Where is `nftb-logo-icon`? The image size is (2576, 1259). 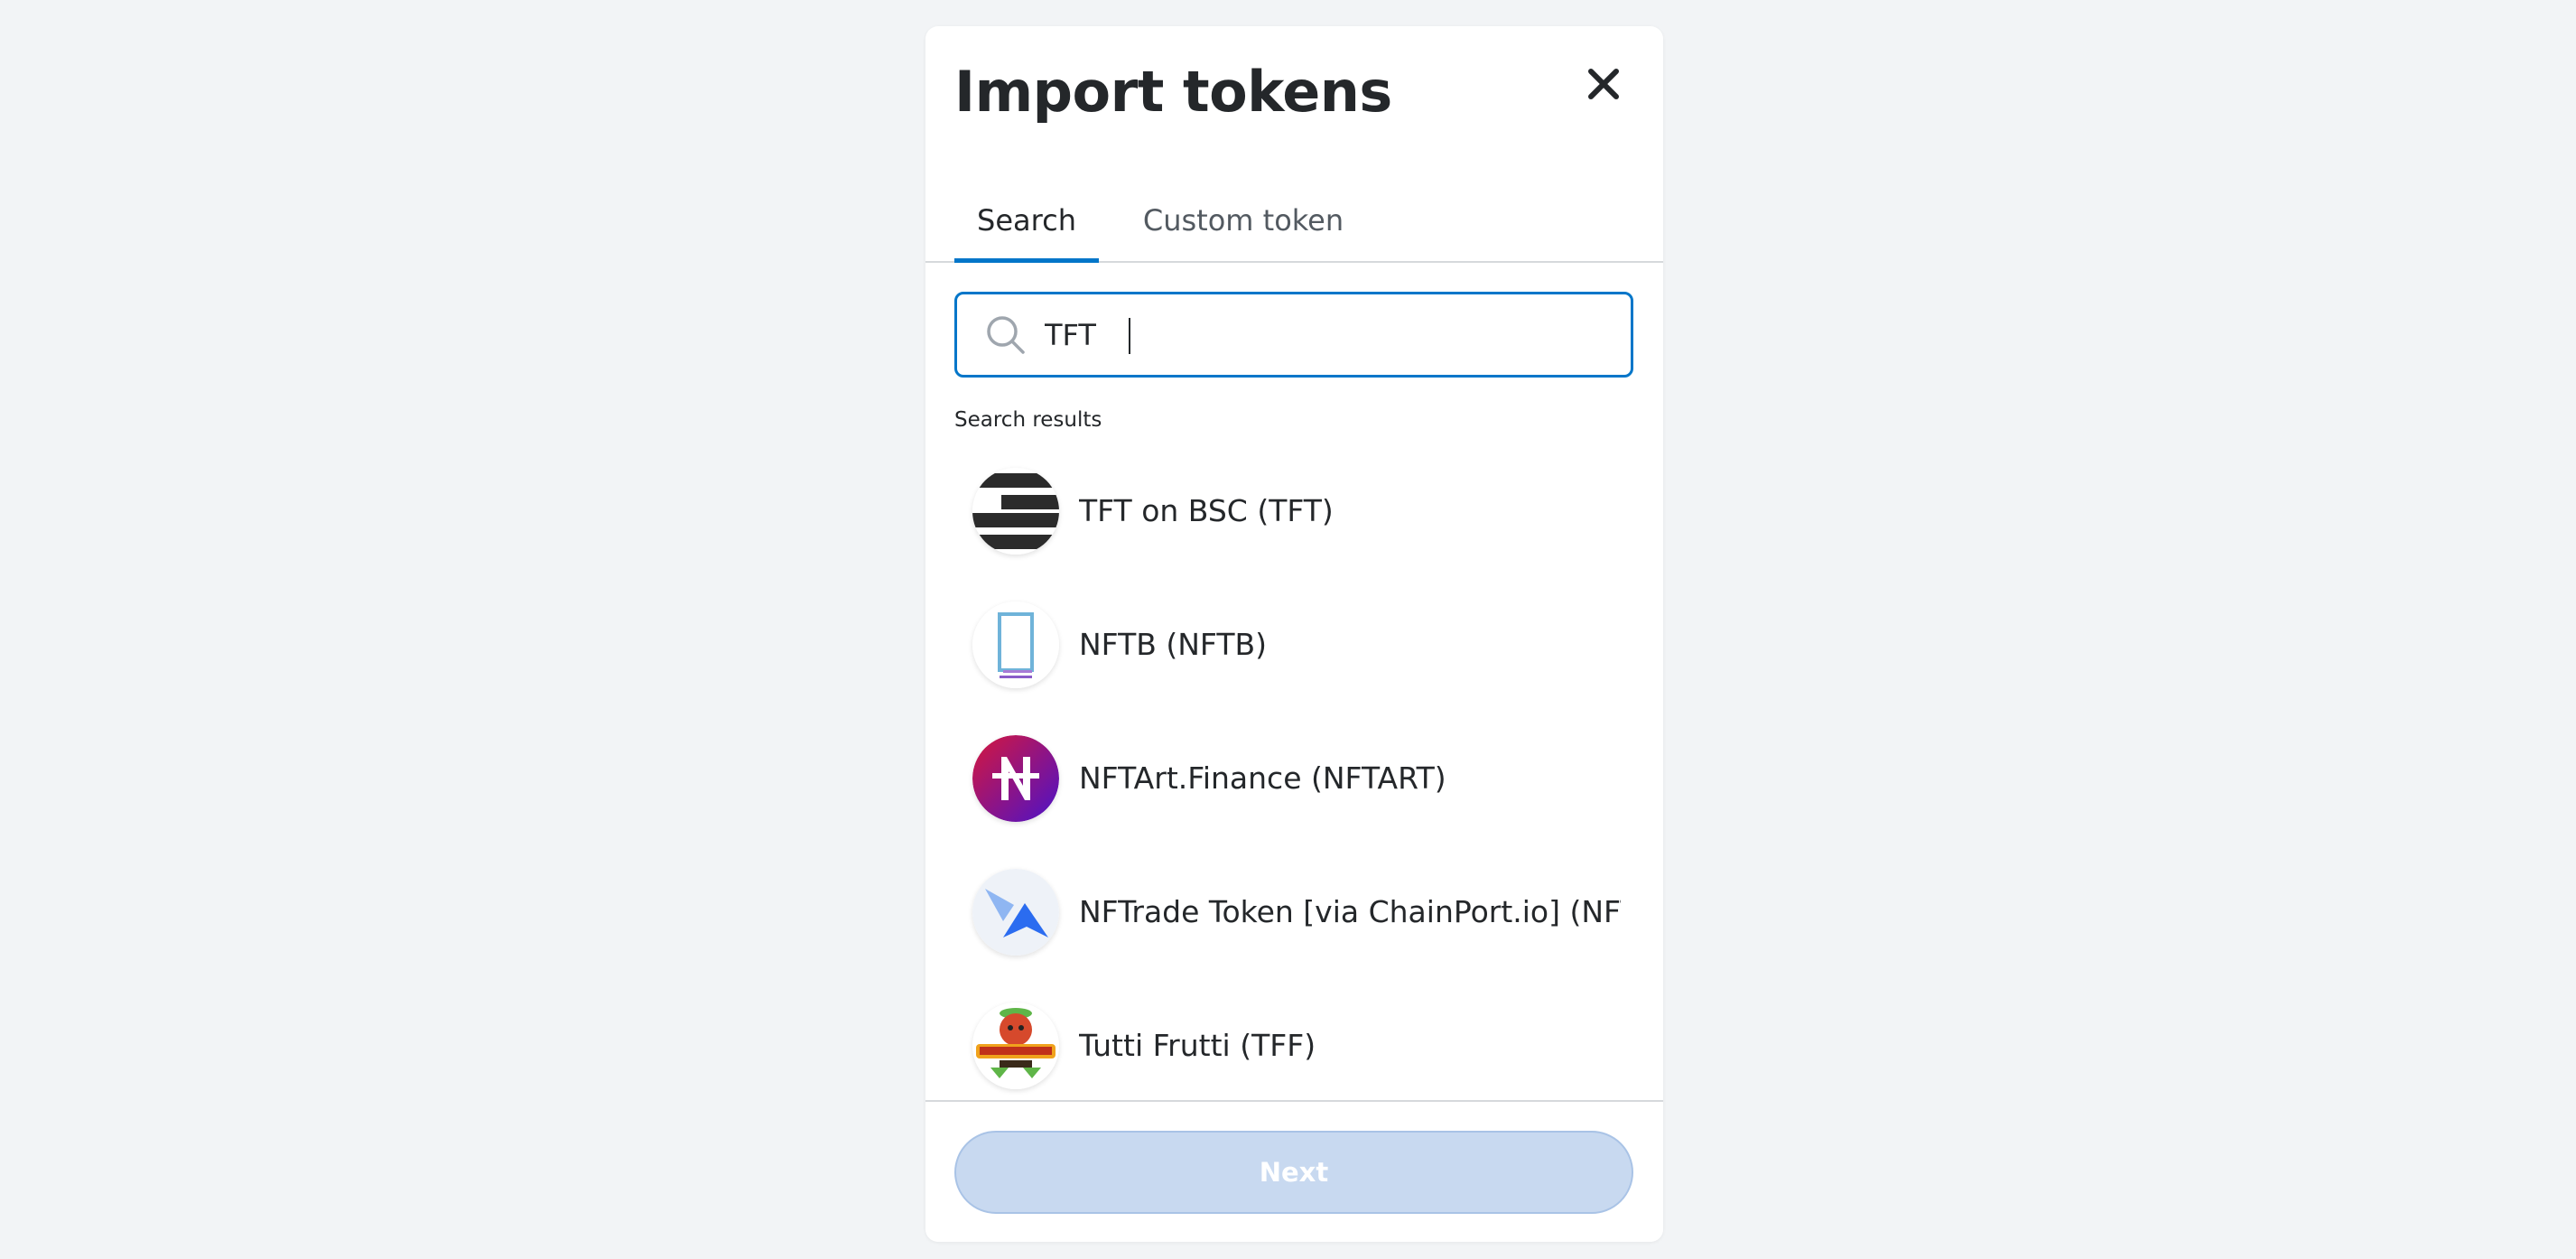 nftb-logo-icon is located at coordinates (1015, 645).